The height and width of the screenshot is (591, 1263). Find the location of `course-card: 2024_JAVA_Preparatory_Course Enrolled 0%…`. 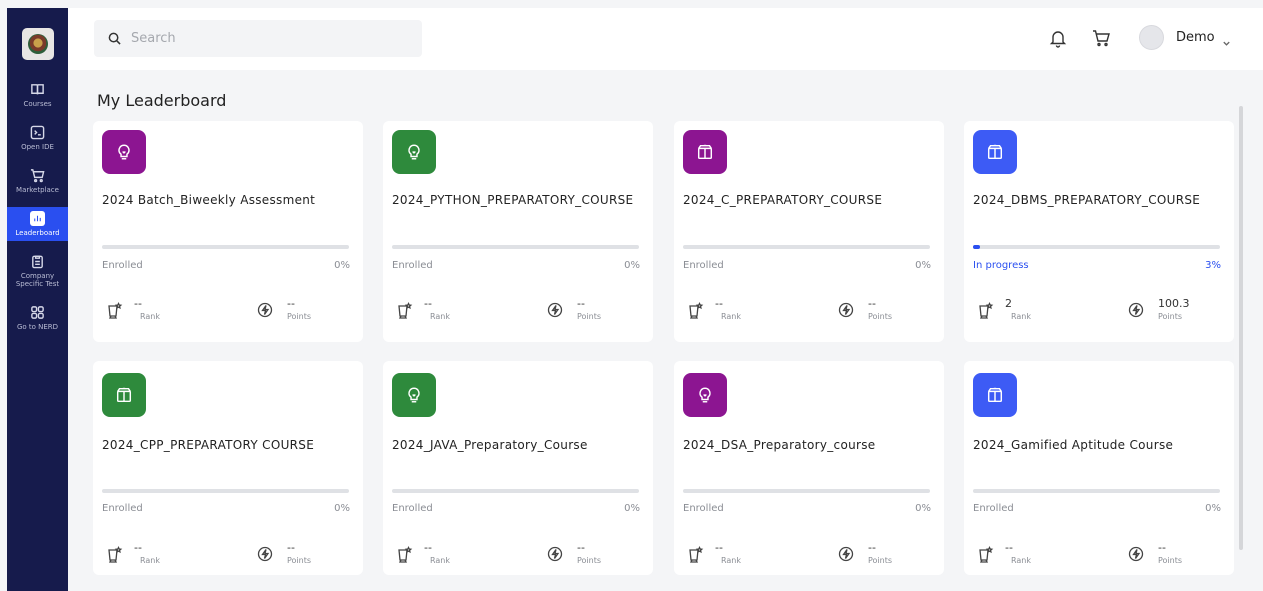

course-card: 2024_JAVA_Preparatory_Course Enrolled 0%… is located at coordinates (518, 468).